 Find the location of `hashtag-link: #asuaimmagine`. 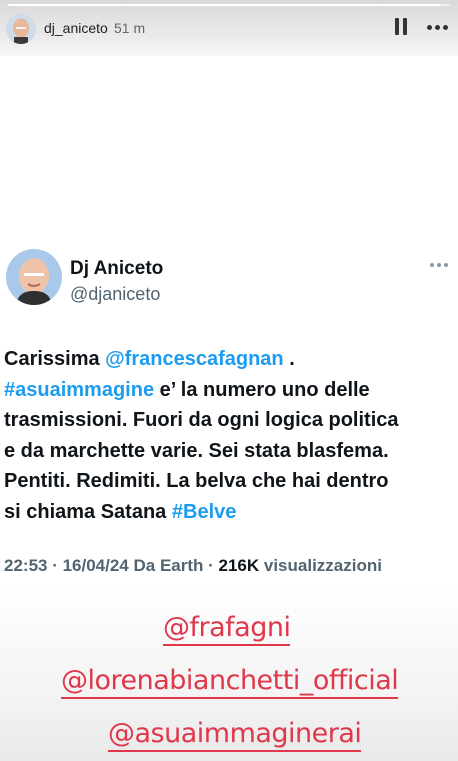

hashtag-link: #asuaimmagine is located at coordinates (79, 390).